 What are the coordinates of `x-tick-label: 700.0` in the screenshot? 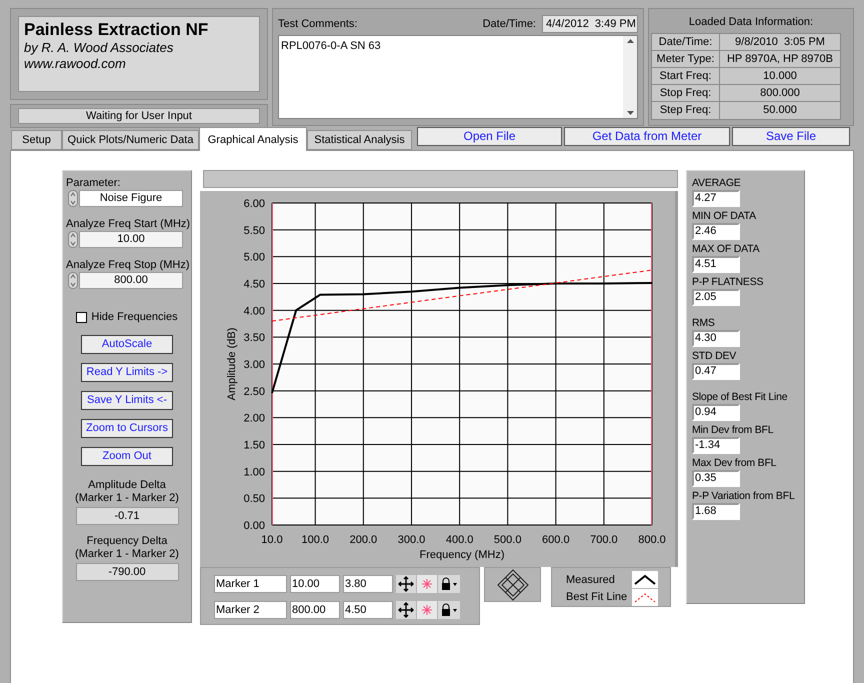 It's located at (604, 540).